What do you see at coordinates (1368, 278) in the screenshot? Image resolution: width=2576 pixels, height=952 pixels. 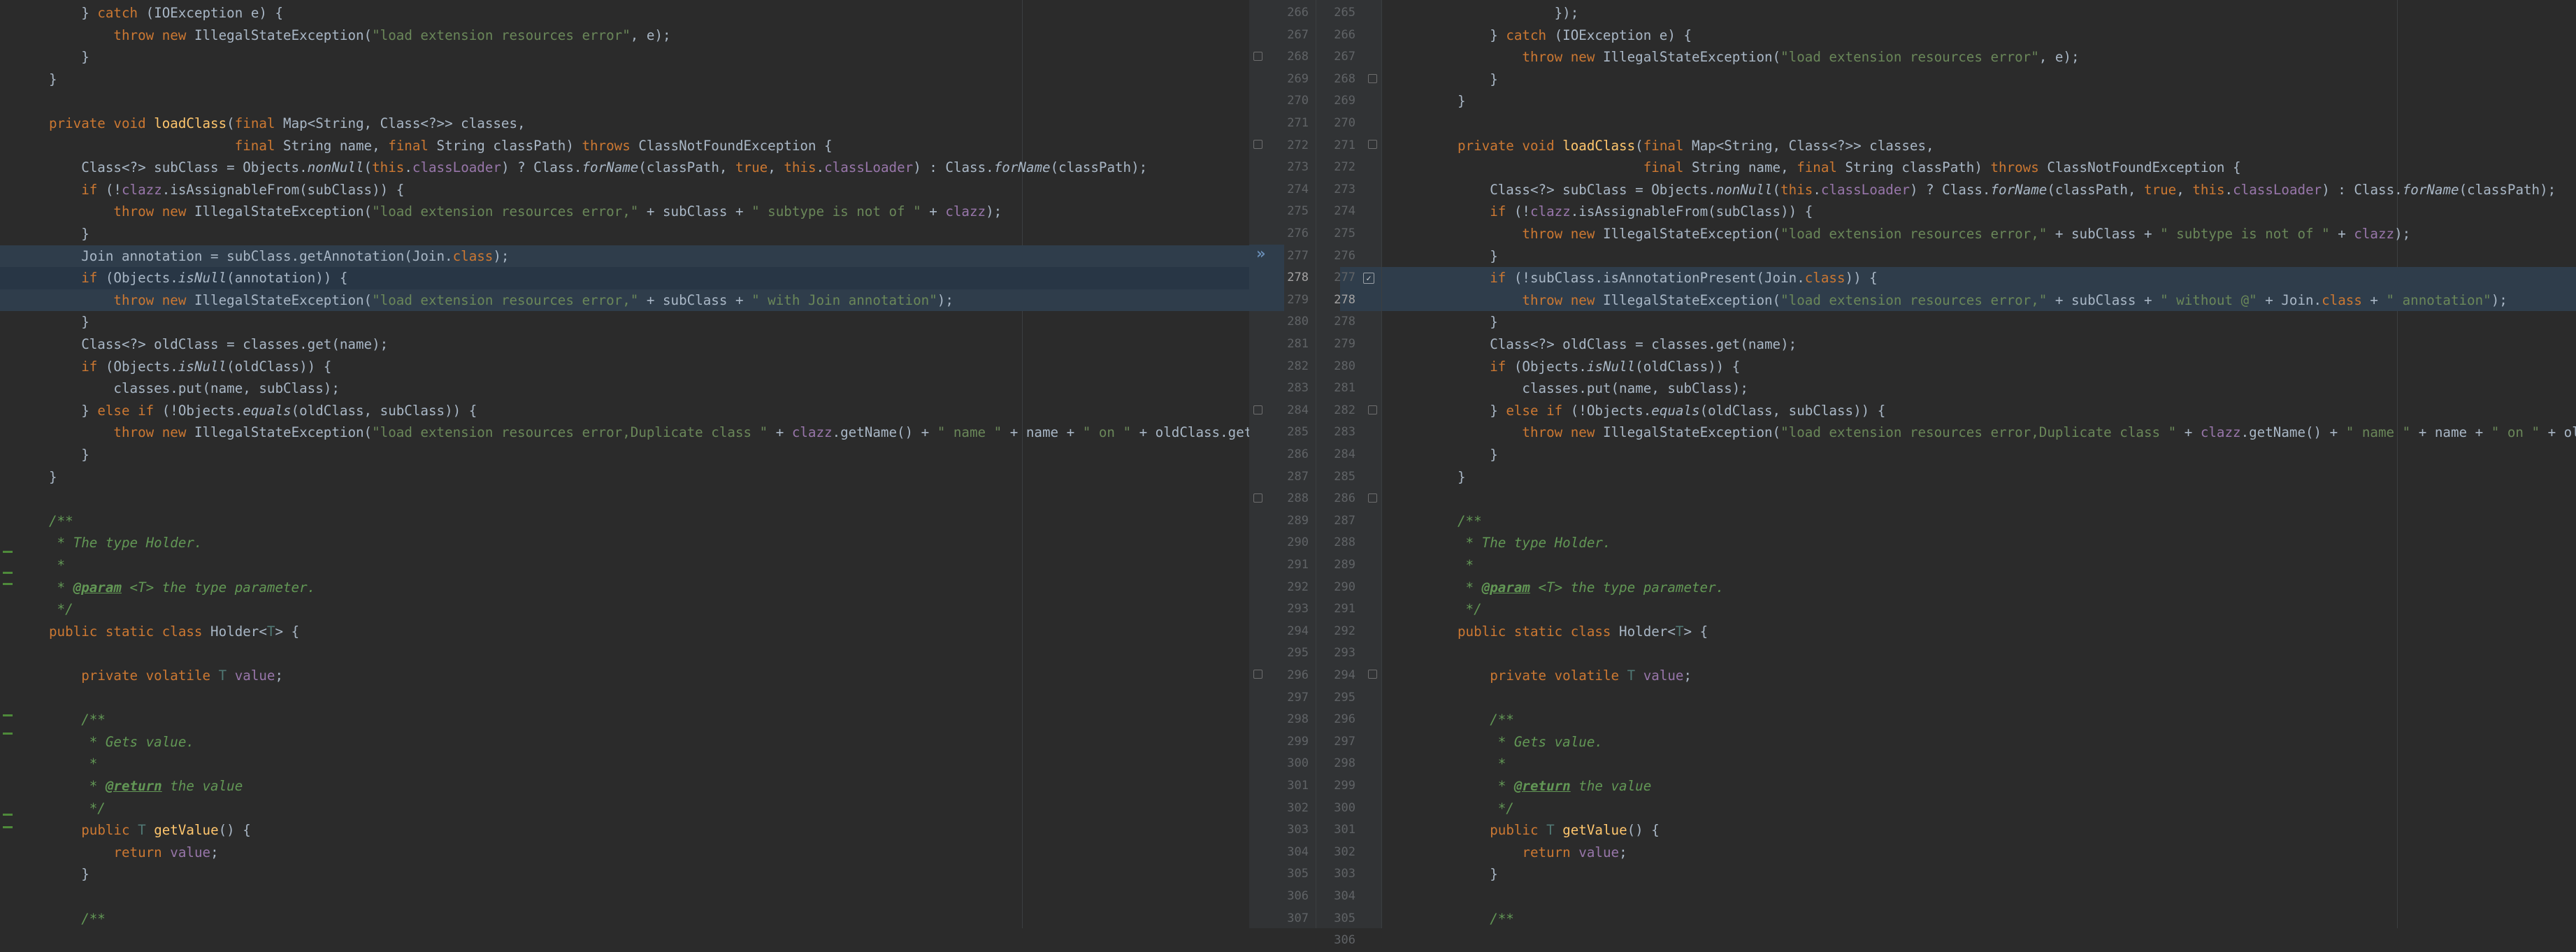 I see `accept-change-checkbox-icon: ✓` at bounding box center [1368, 278].